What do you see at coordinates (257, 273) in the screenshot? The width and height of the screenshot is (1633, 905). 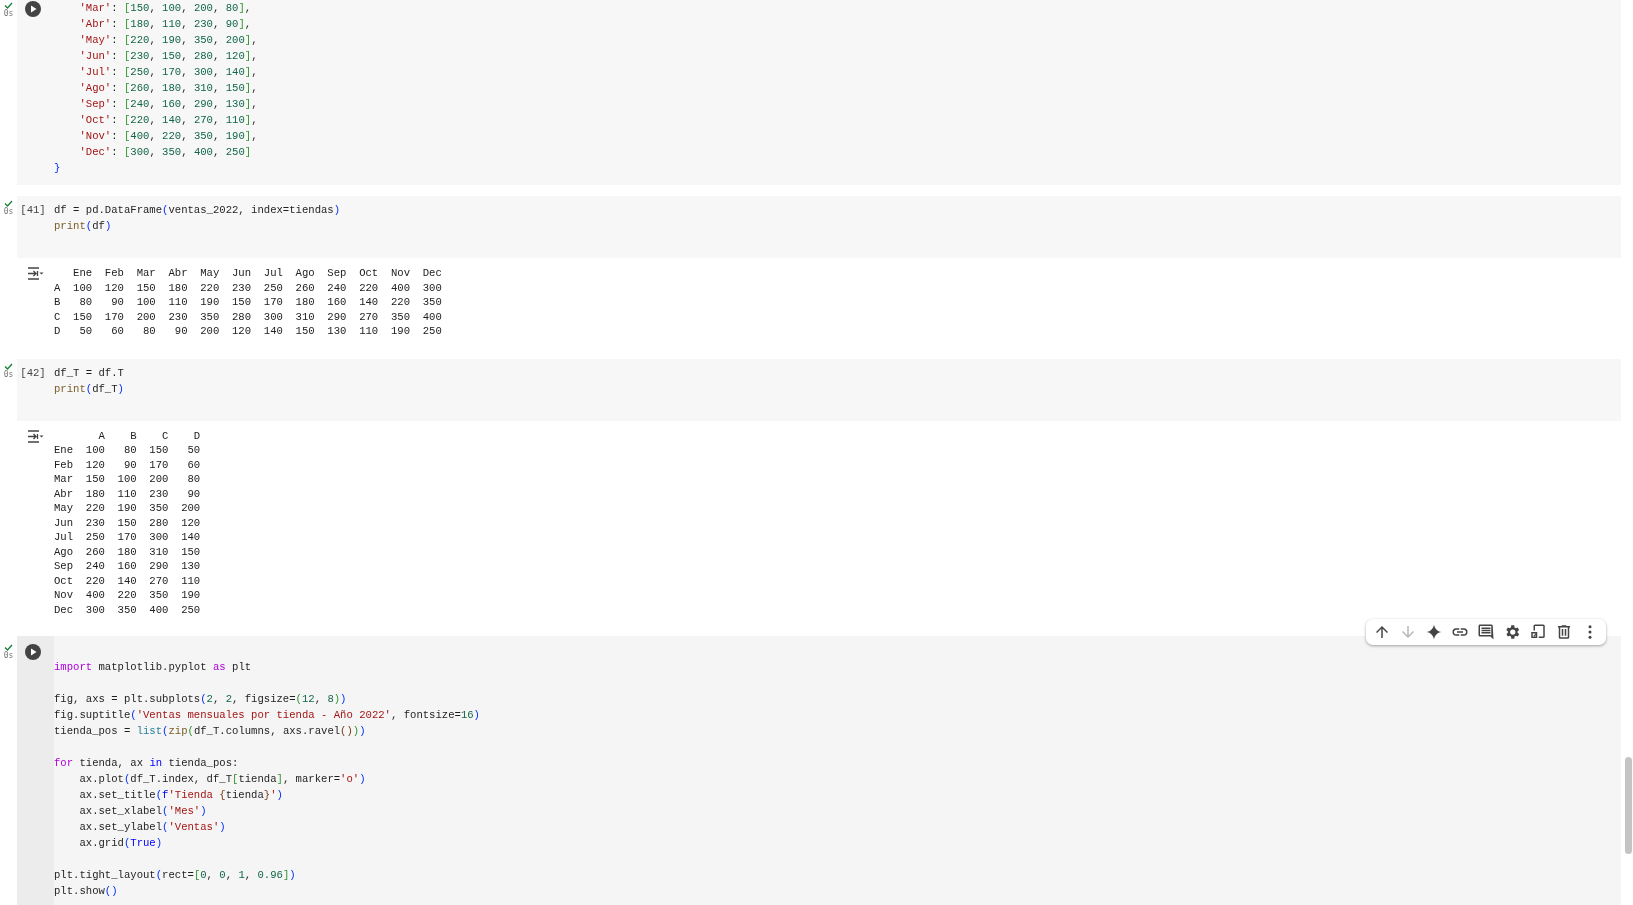 I see `output-line: Ene Feb Mar Abr May Jun Jul Ago Sep Oct Nov Dec` at bounding box center [257, 273].